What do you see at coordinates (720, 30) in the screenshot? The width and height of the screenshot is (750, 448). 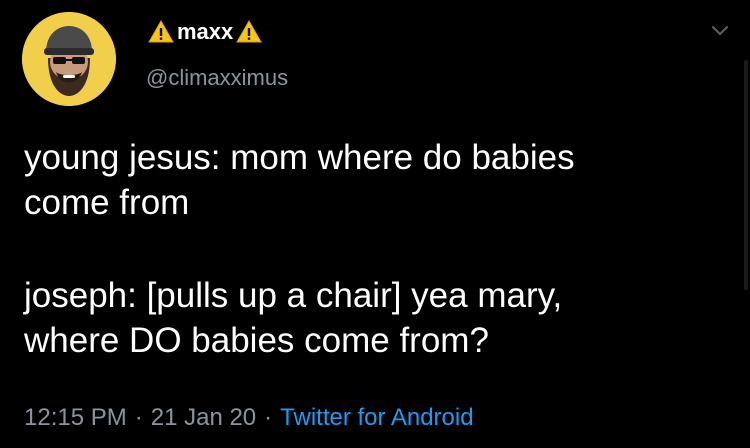 I see `chevron-down-icon` at bounding box center [720, 30].